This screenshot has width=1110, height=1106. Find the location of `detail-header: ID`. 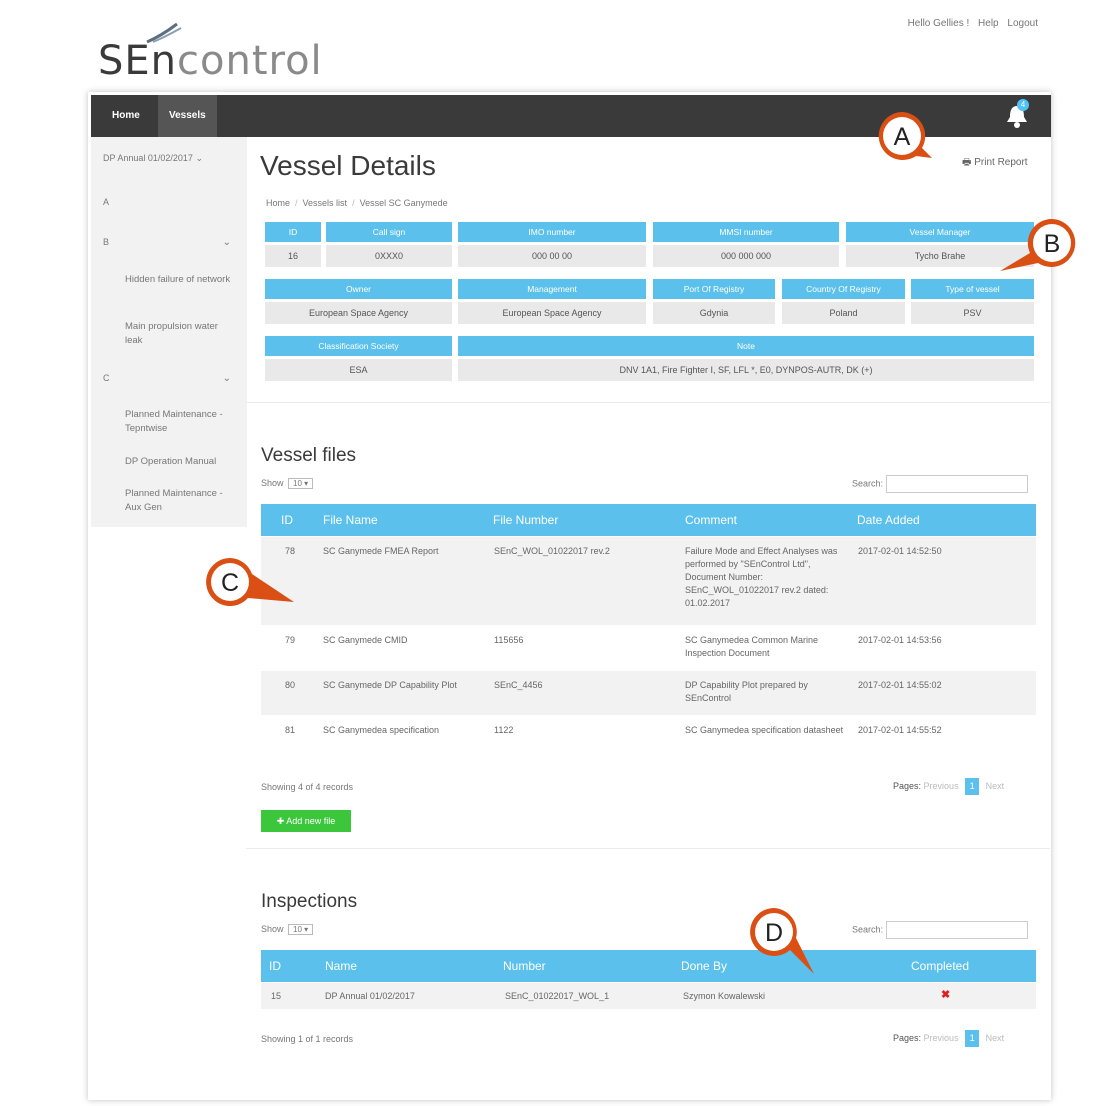

detail-header: ID is located at coordinates (293, 232).